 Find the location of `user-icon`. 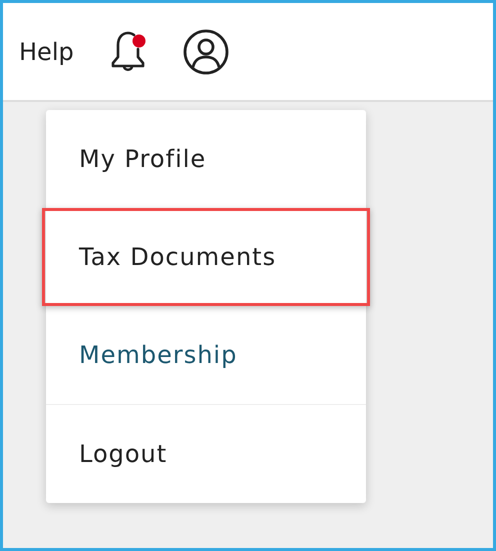

user-icon is located at coordinates (206, 52).